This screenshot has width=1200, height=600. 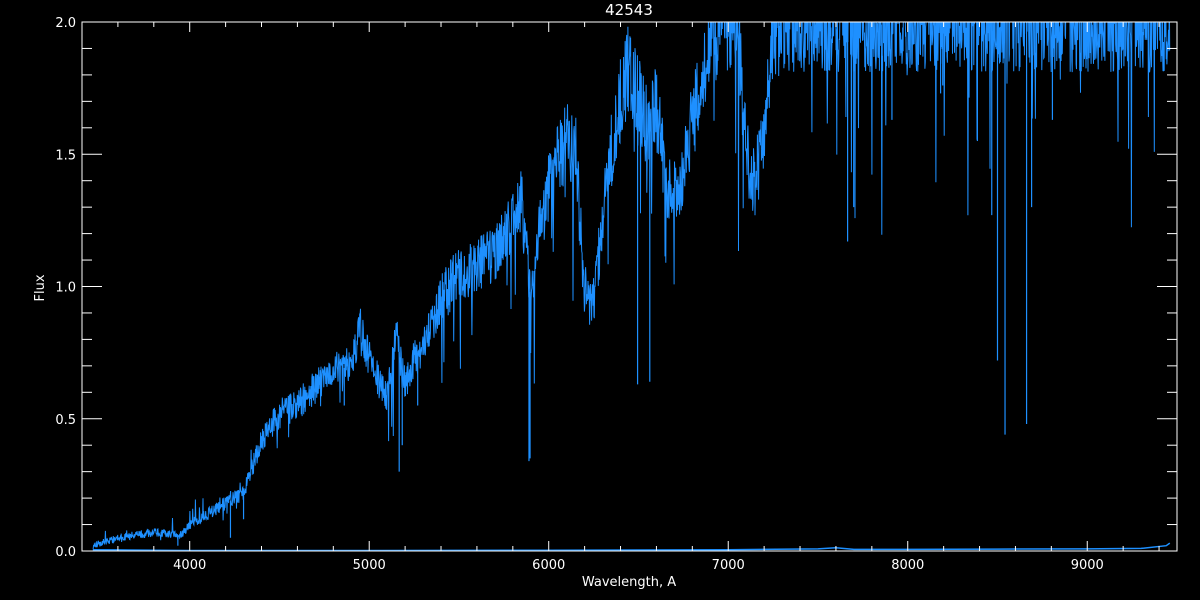 What do you see at coordinates (631, 546) in the screenshot?
I see `error-series` at bounding box center [631, 546].